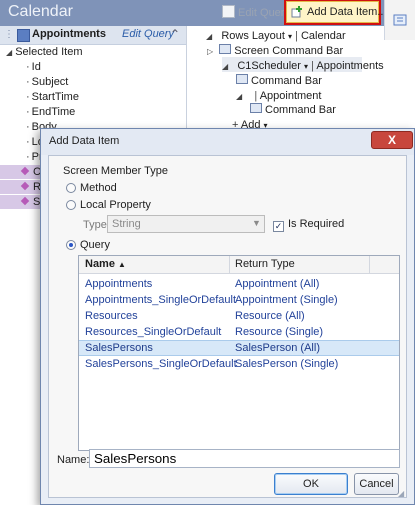 Image resolution: width=415 pixels, height=505 pixels. Describe the element at coordinates (98, 188) in the screenshot. I see `method-label: Method` at that location.